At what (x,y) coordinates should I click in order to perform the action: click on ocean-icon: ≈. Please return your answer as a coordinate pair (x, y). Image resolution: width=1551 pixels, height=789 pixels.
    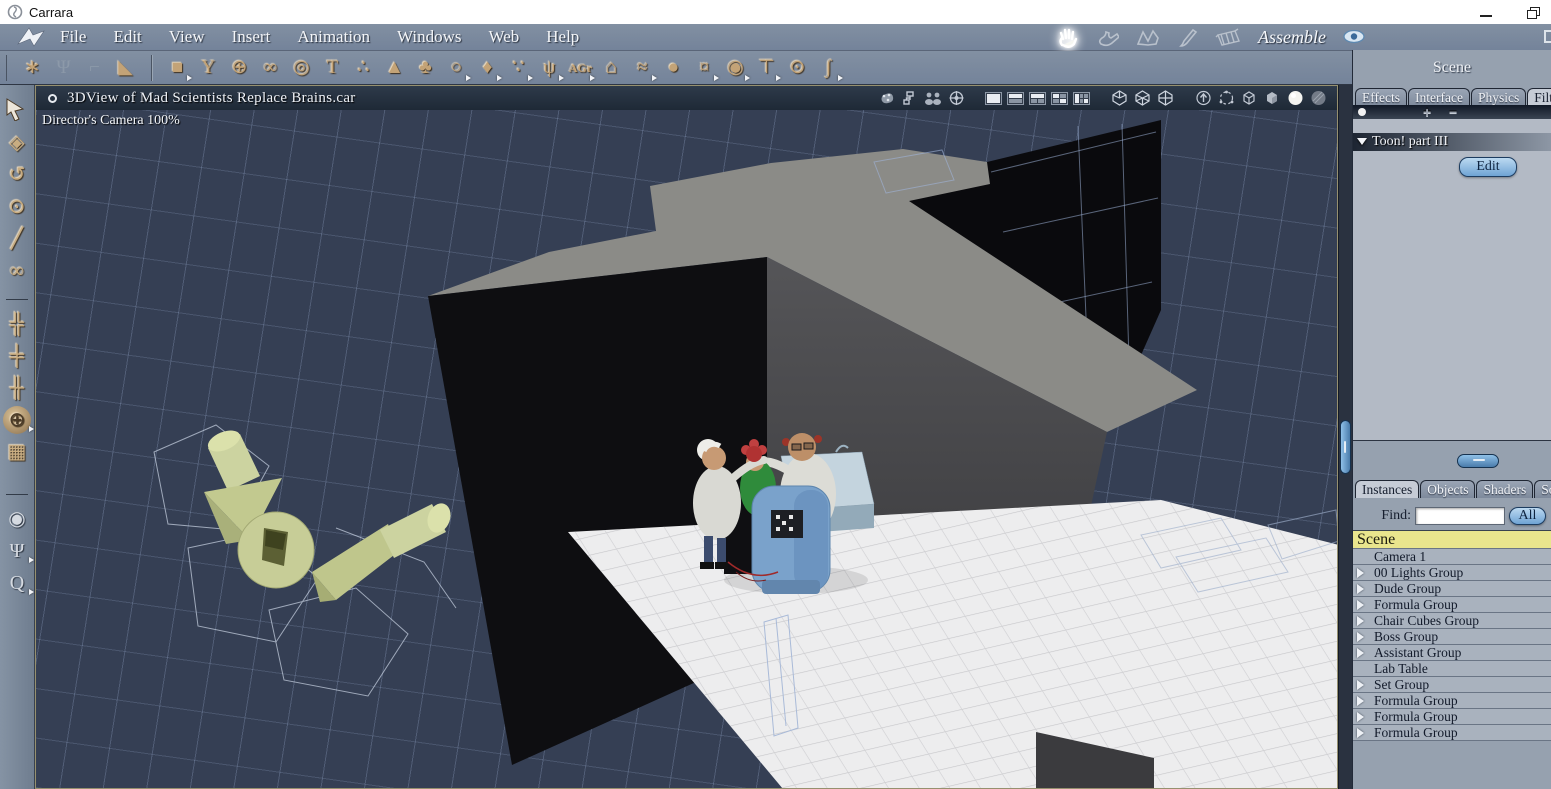
    Looking at the image, I should click on (642, 68).